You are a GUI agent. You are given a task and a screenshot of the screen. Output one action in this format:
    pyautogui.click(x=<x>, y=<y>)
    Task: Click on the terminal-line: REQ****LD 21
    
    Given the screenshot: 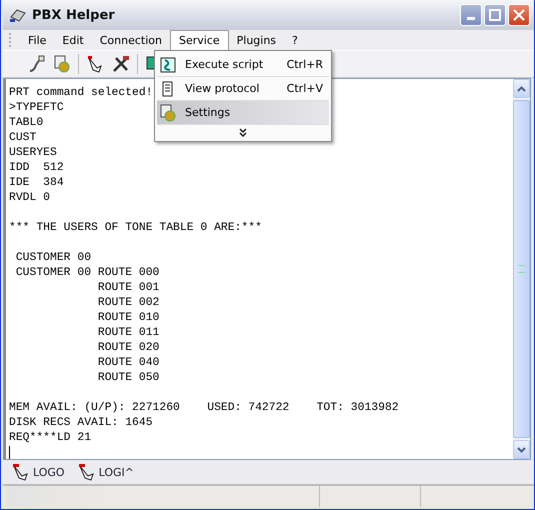 What is the action you would take?
    pyautogui.click(x=50, y=438)
    